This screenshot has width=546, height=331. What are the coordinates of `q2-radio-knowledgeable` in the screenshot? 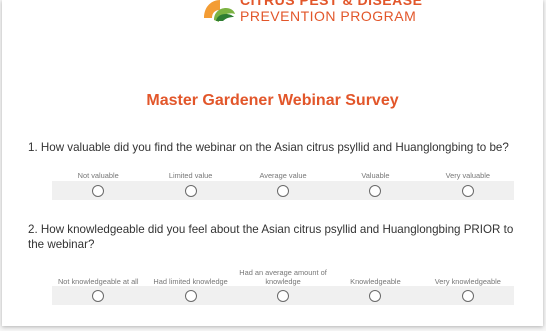 It's located at (375, 295).